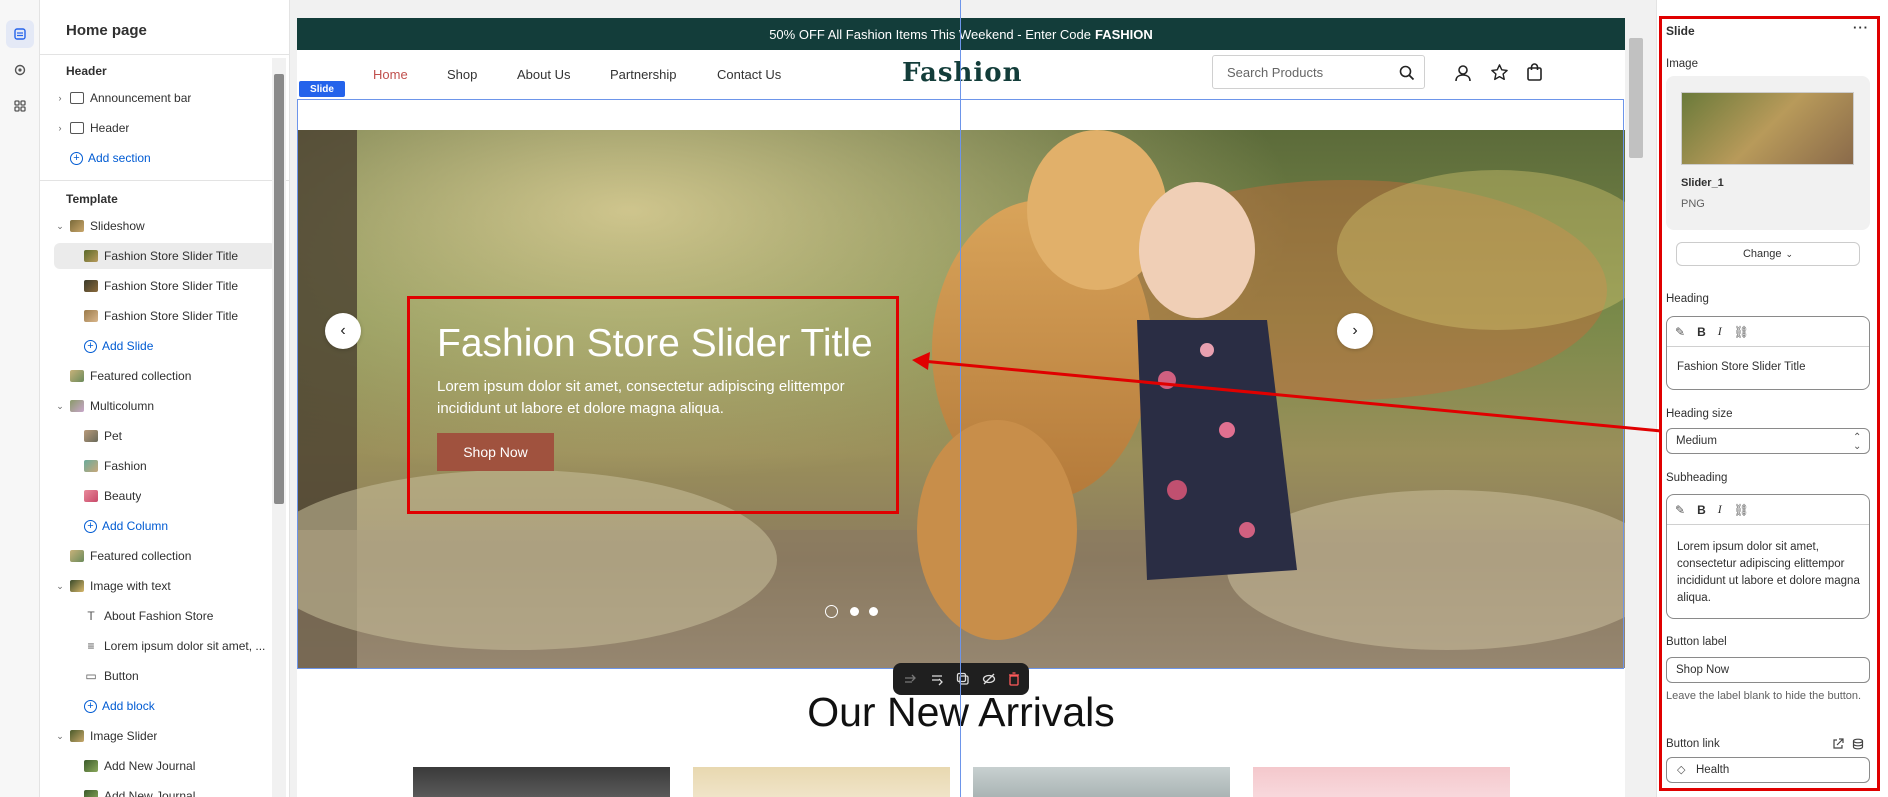 This screenshot has height=797, width=1888. What do you see at coordinates (910, 679) in the screenshot?
I see `move-up-icon` at bounding box center [910, 679].